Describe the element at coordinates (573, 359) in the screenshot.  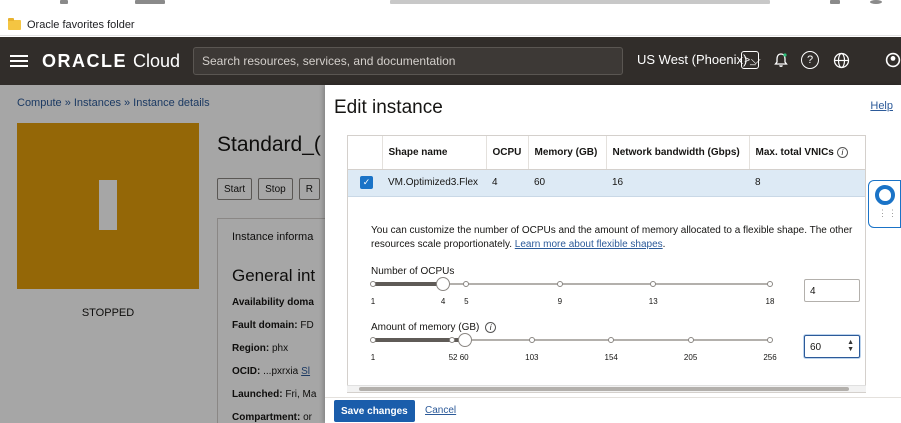
I see `memory-tick-labels: 1 52 60 103 154 205 256` at that location.